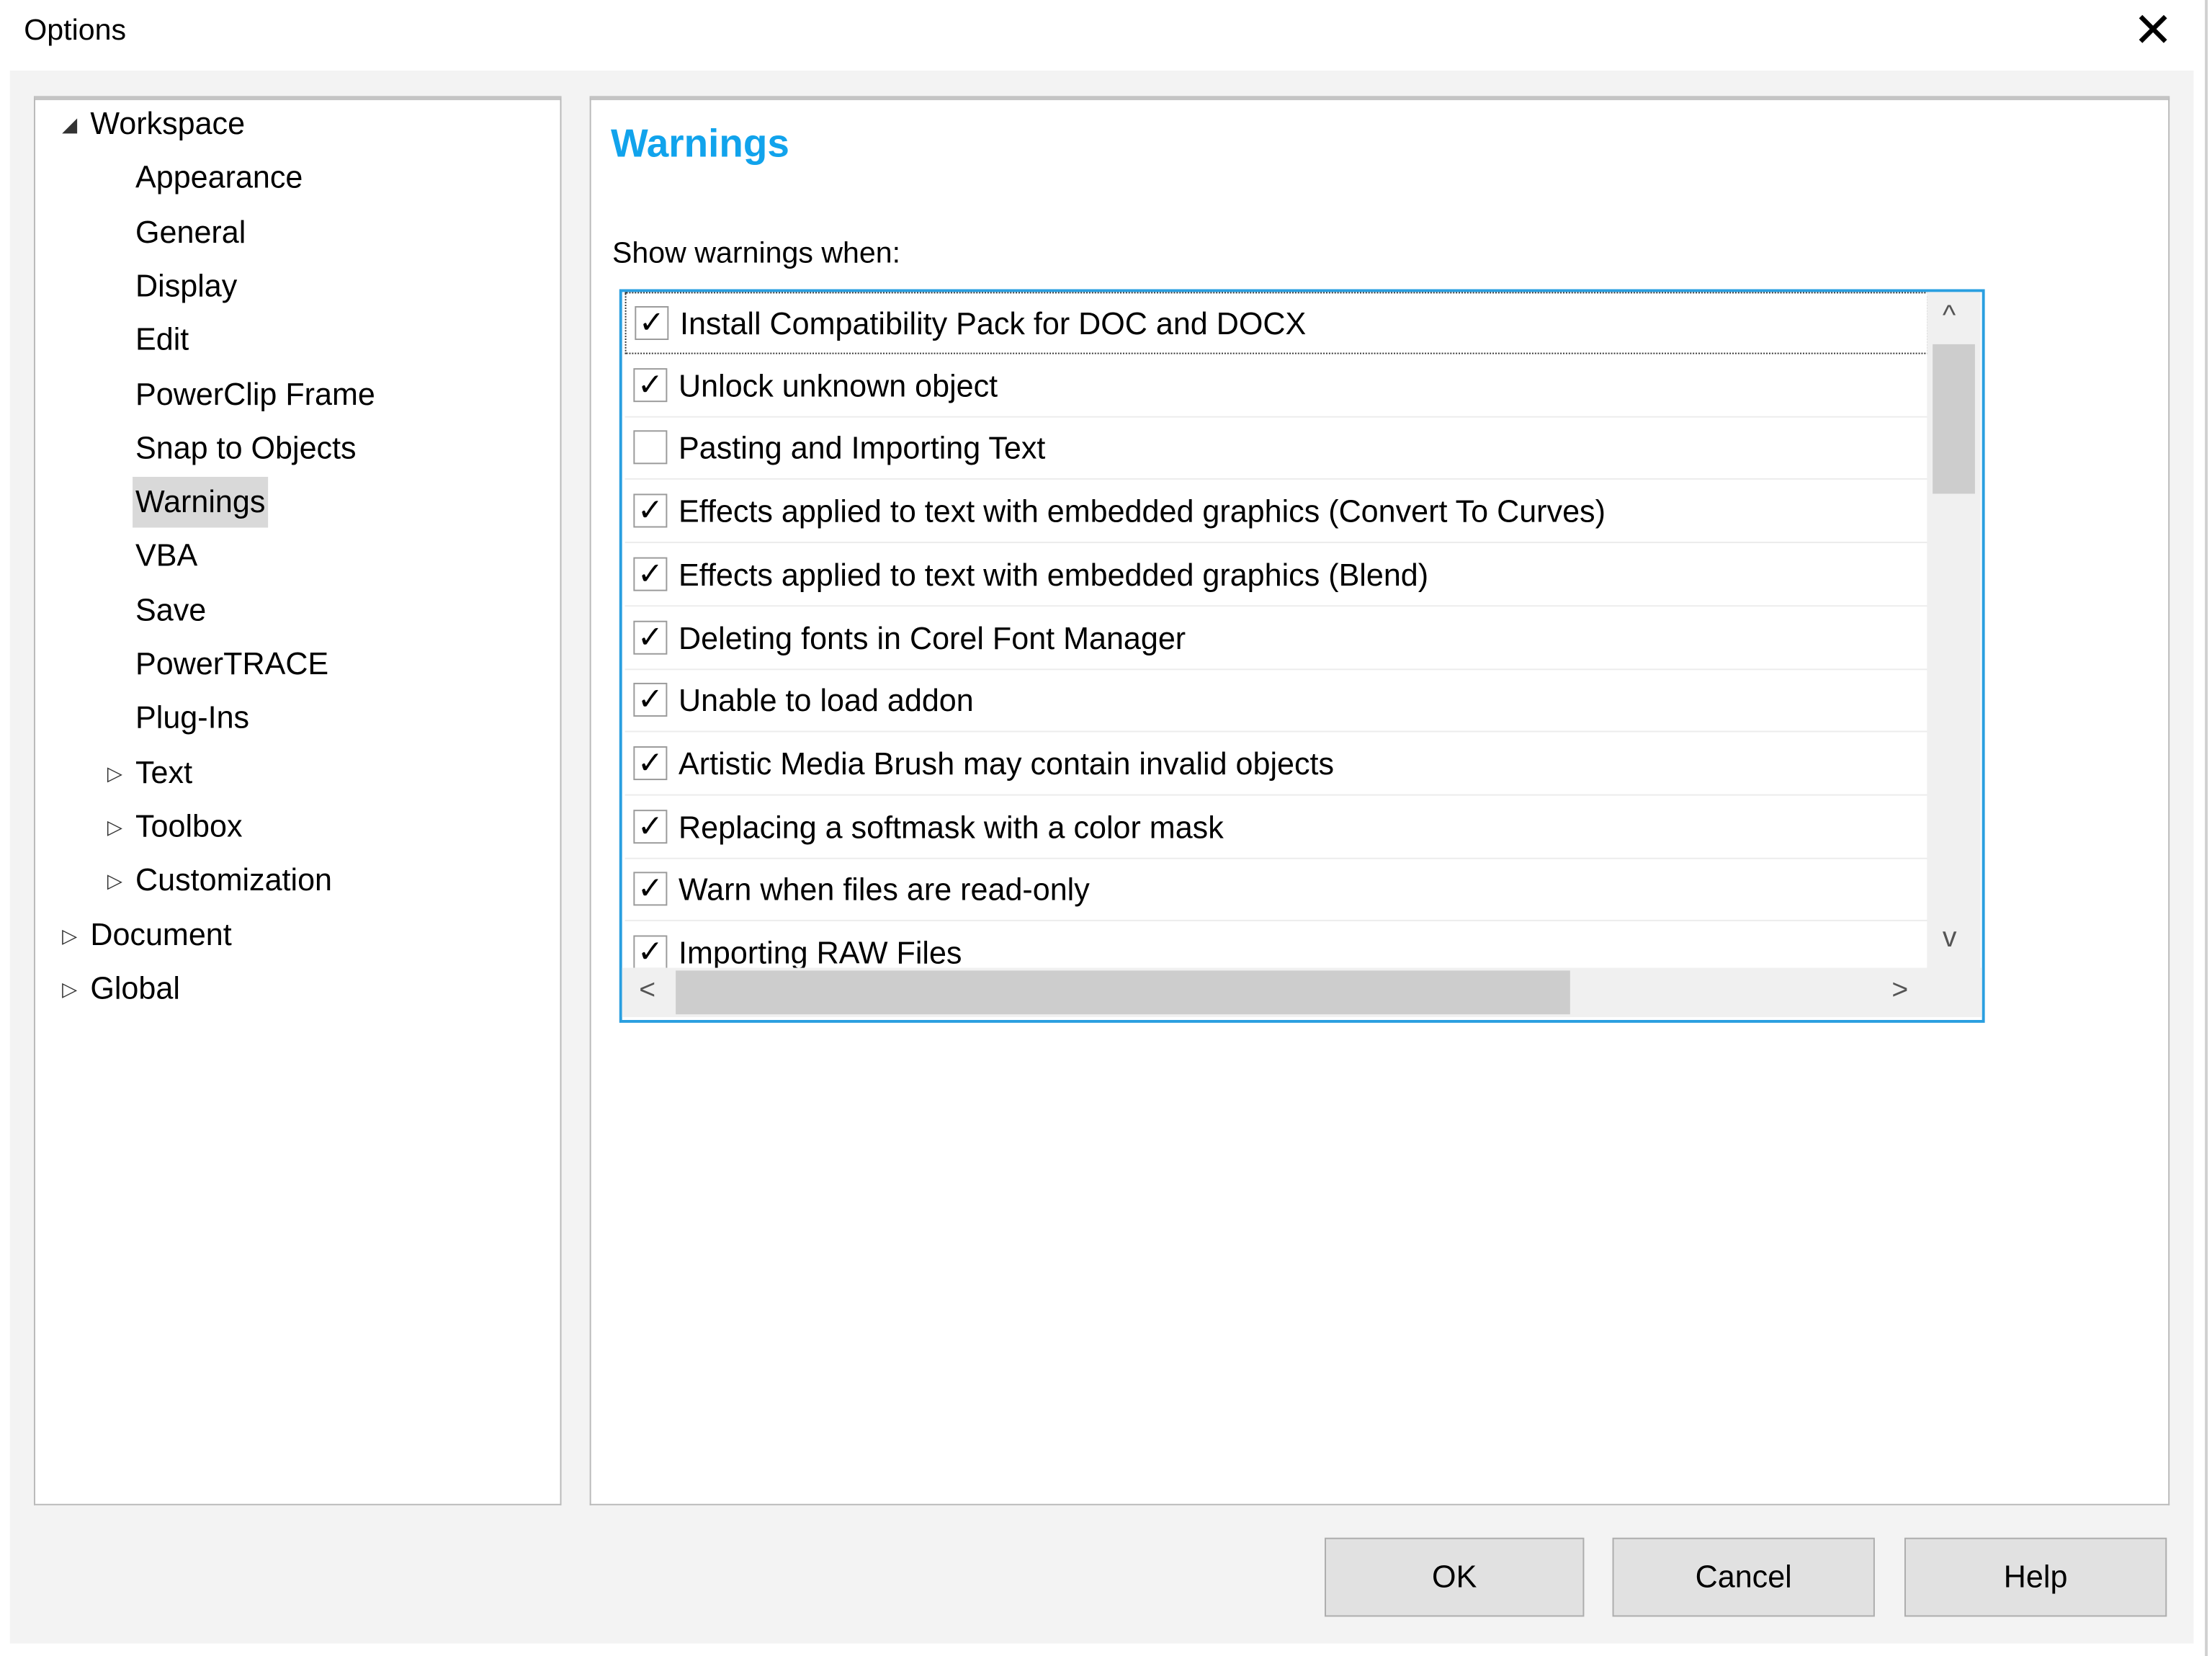  I want to click on tree-item-appearance: Appearance, so click(219, 178).